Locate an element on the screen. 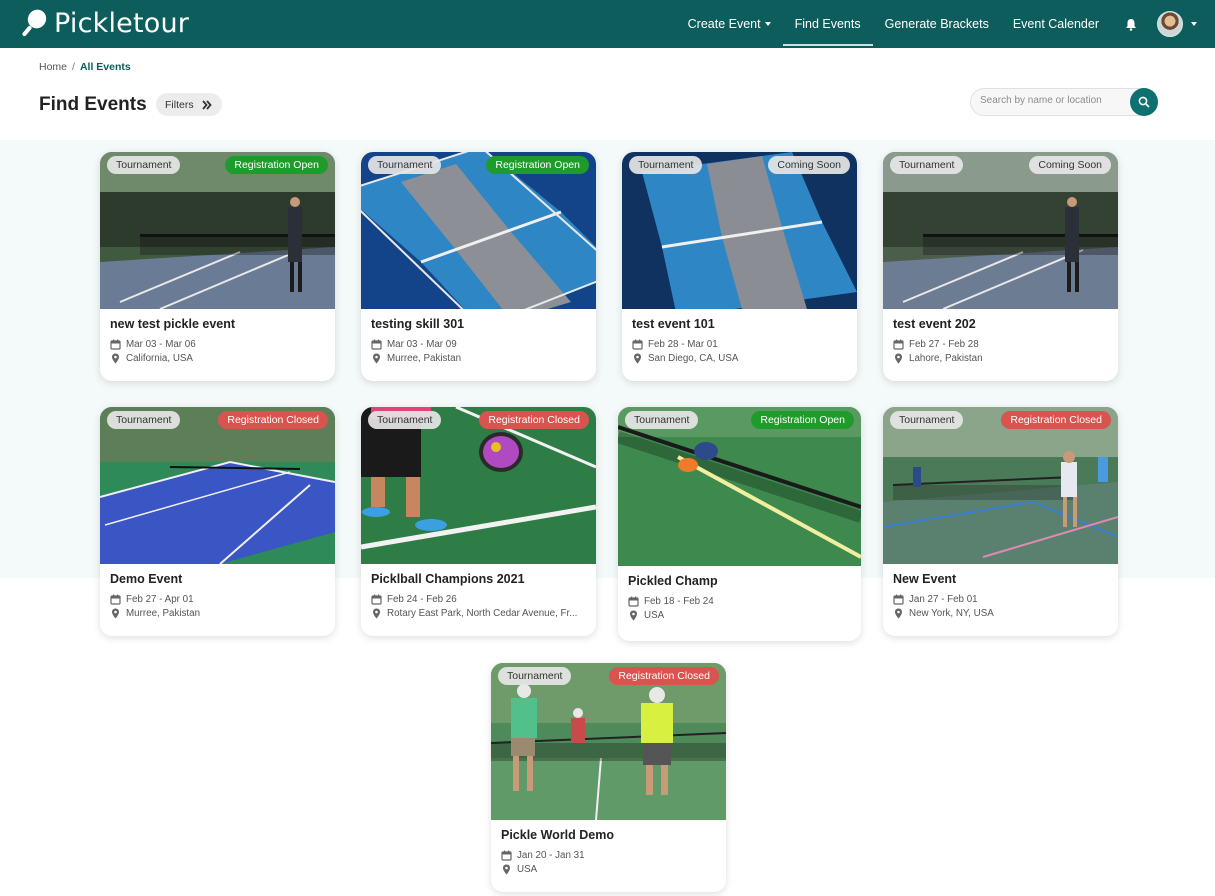  search-icon is located at coordinates (1144, 102).